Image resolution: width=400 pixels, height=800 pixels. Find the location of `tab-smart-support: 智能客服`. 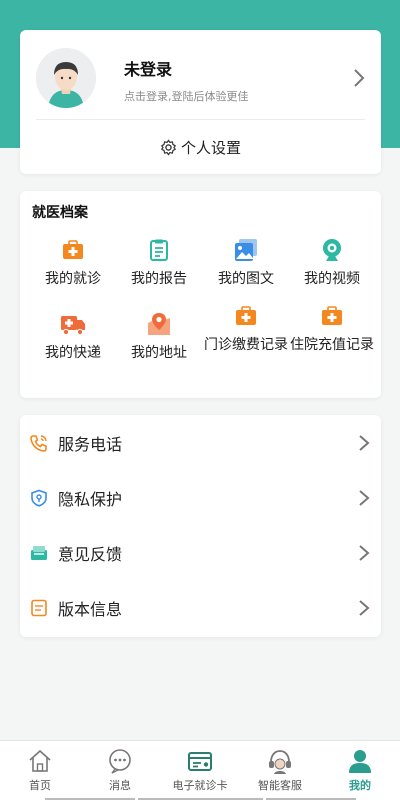

tab-smart-support: 智能客服 is located at coordinates (280, 770).